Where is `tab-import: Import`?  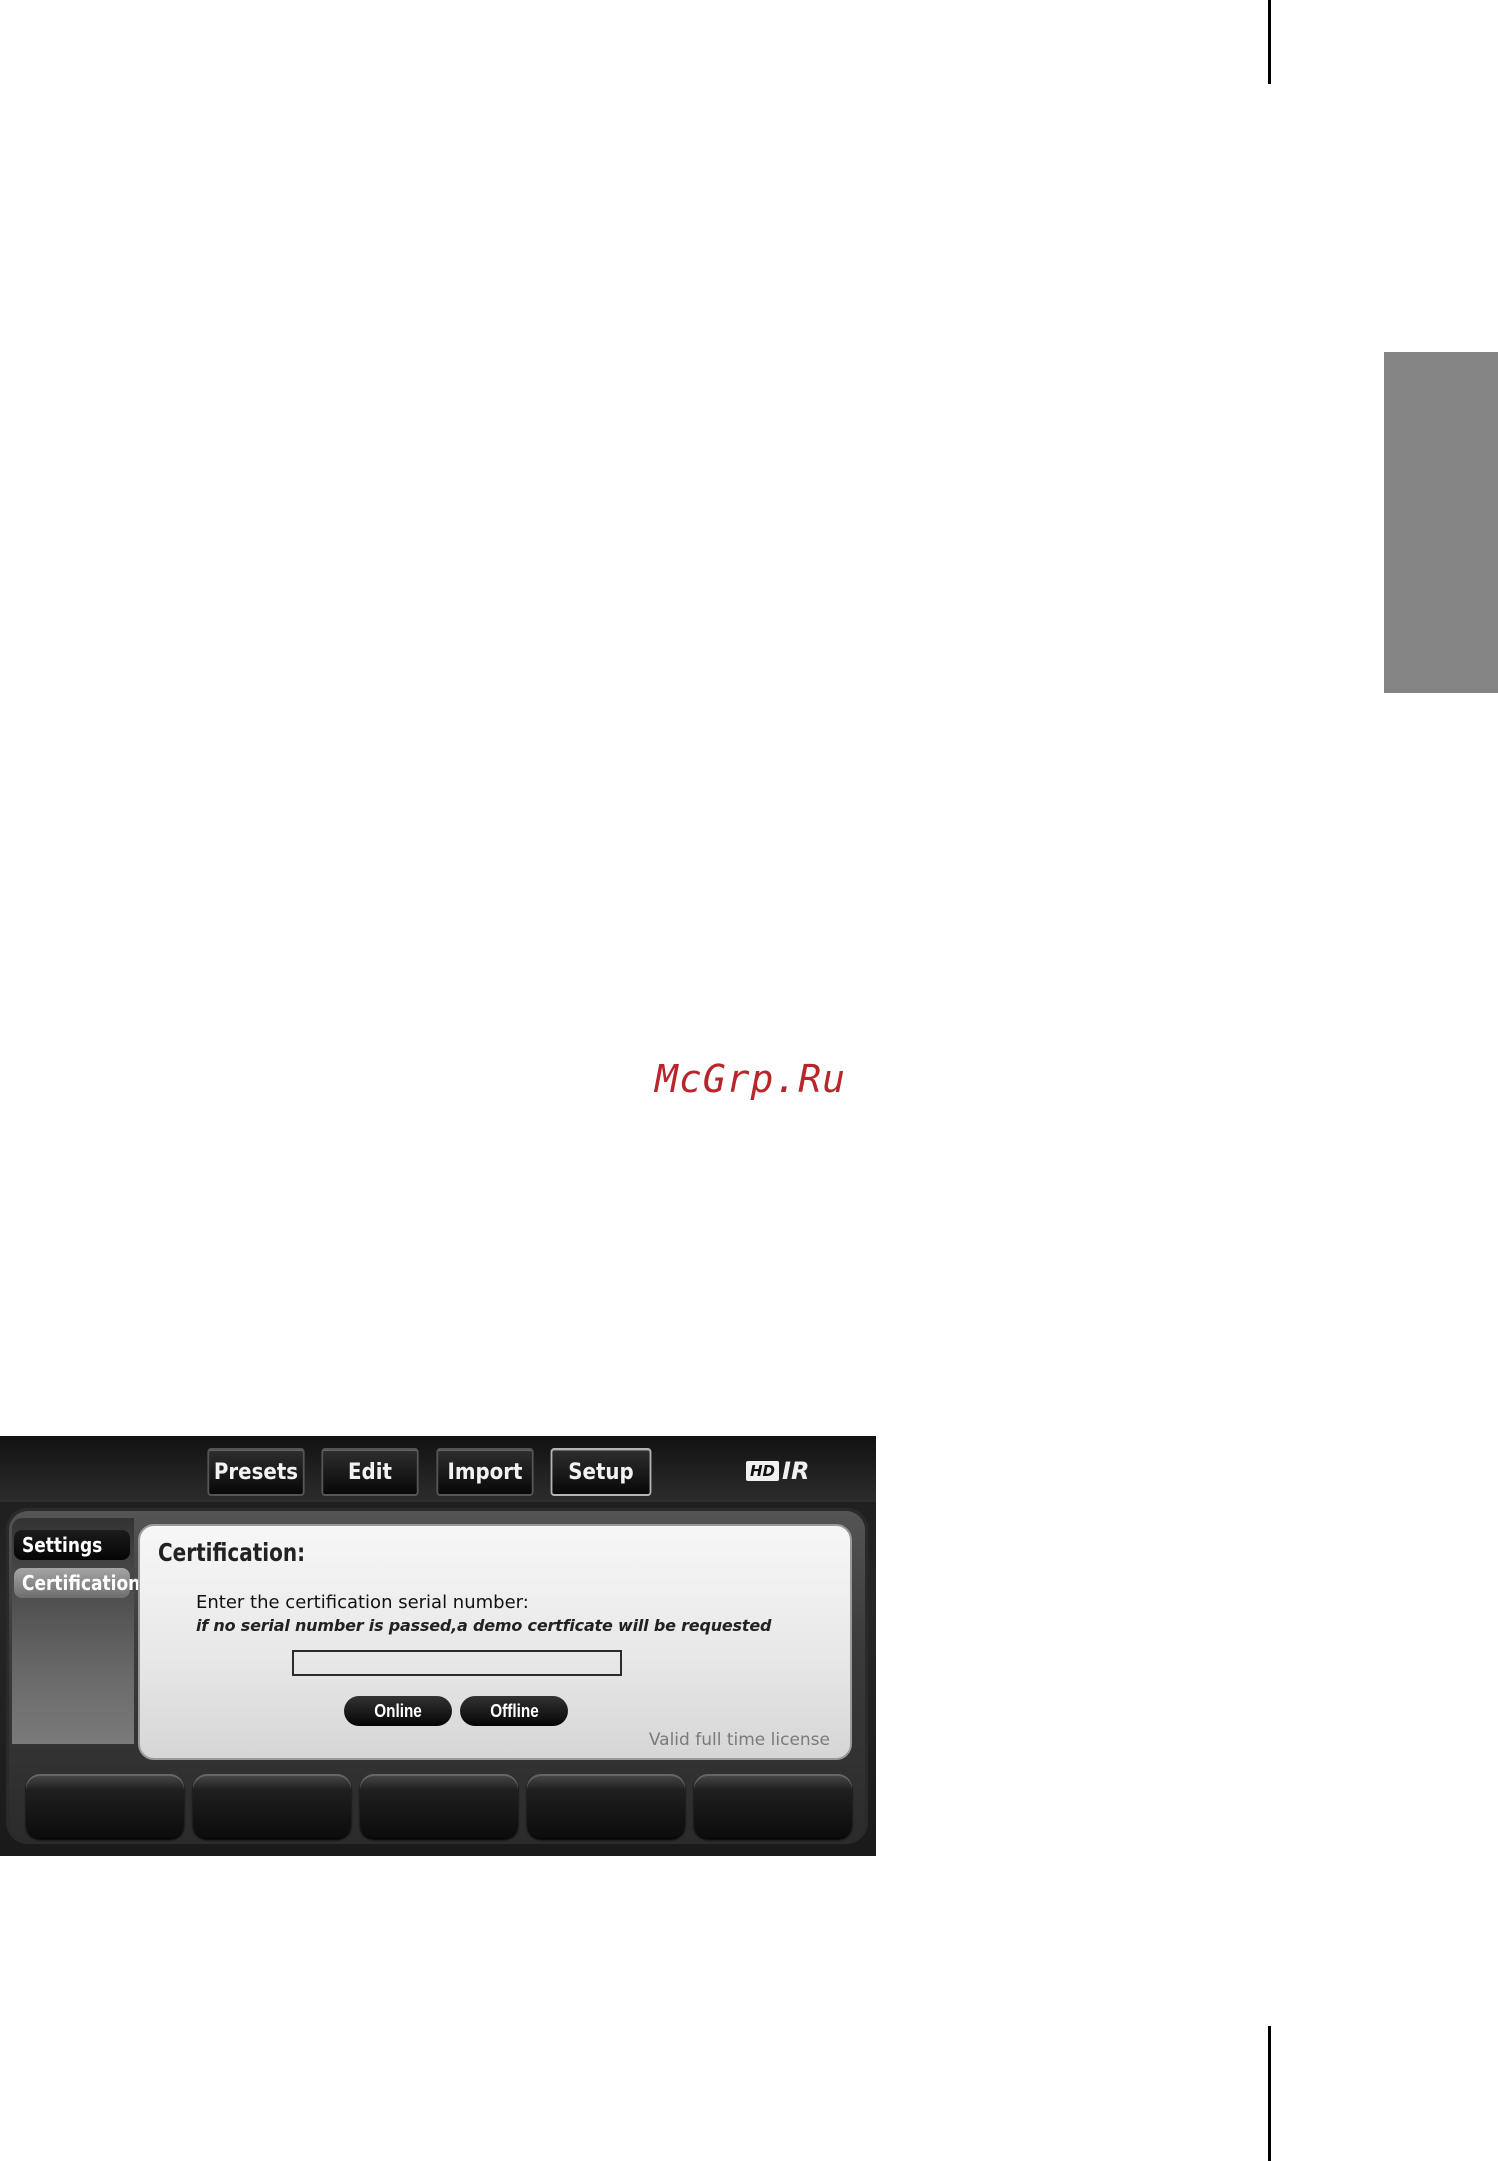 tab-import: Import is located at coordinates (485, 1472).